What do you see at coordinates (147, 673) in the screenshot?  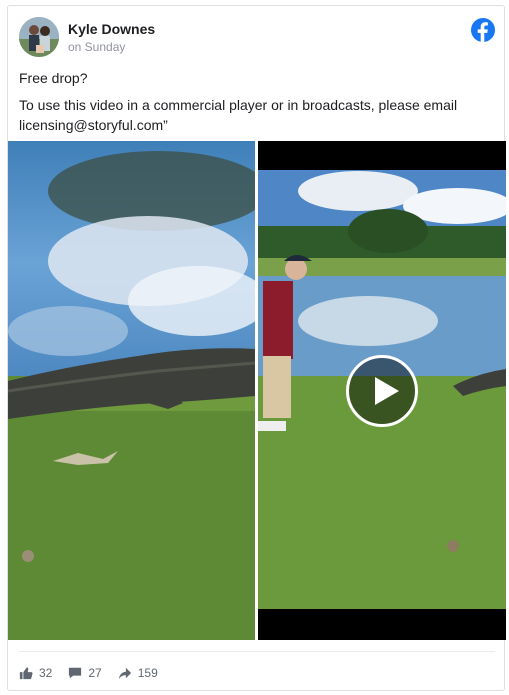 I see `shares-count: 159` at bounding box center [147, 673].